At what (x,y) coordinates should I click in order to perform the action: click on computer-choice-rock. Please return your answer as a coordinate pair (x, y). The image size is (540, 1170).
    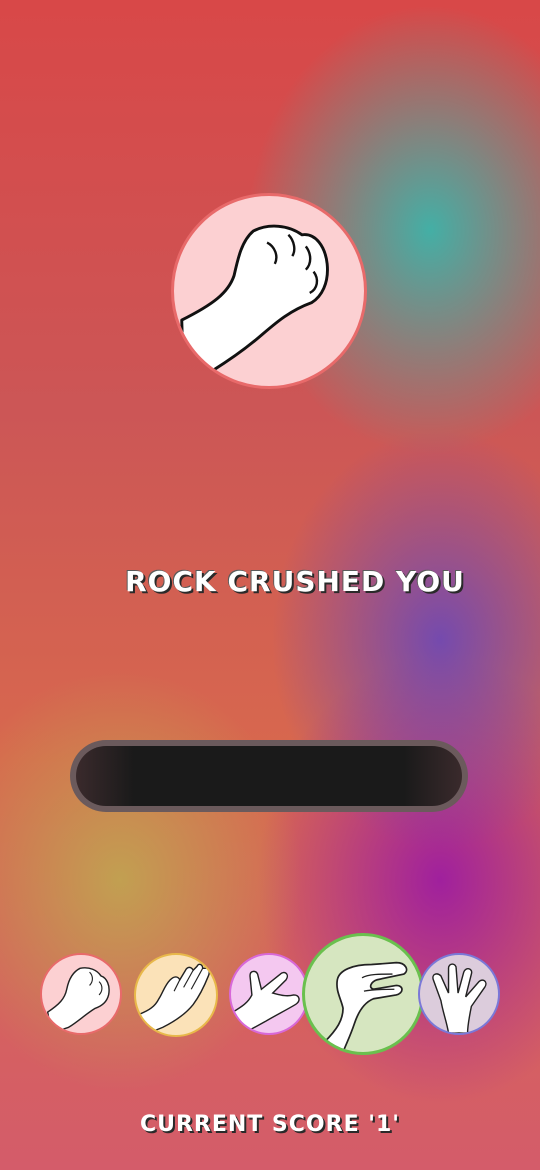
    Looking at the image, I should click on (269, 291).